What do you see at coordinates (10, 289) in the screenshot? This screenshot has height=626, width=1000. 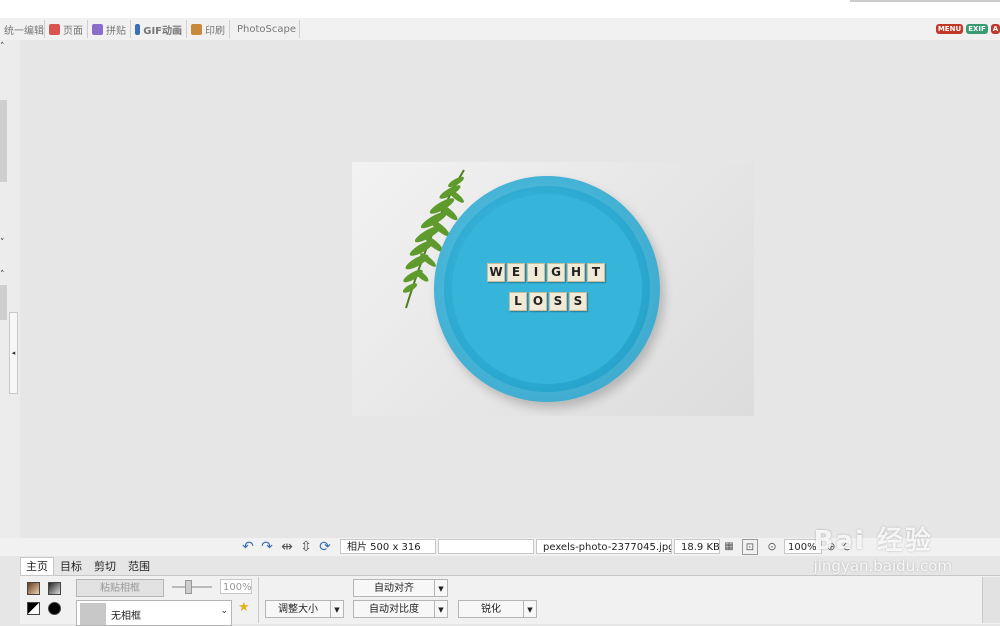 I see `left-side-strip: ˄ ˅ ˄ ◂` at bounding box center [10, 289].